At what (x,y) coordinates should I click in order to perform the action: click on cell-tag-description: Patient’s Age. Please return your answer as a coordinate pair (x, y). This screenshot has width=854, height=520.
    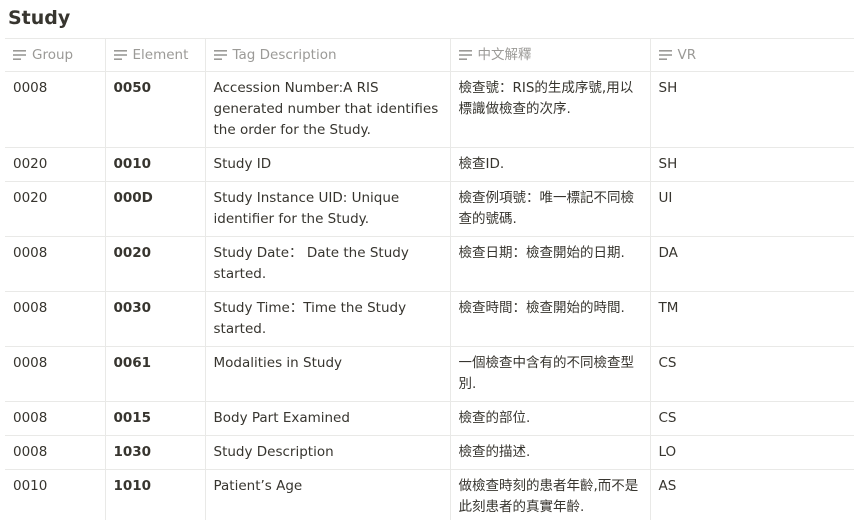
    Looking at the image, I should click on (328, 494).